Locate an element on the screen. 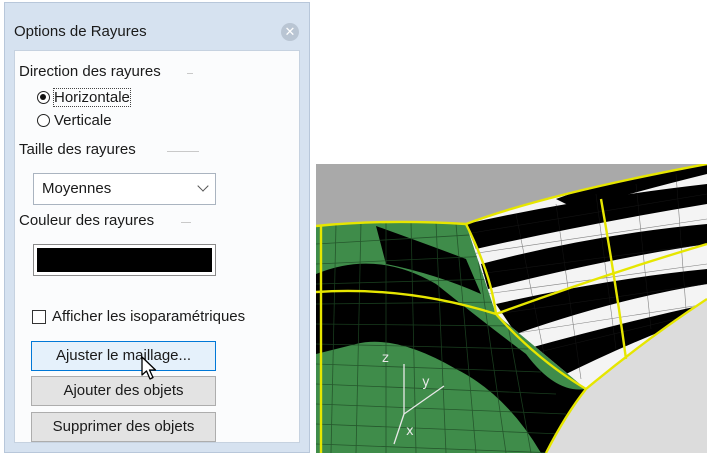 The image size is (707, 460). mouse-pointer-icon is located at coordinates (149, 368).